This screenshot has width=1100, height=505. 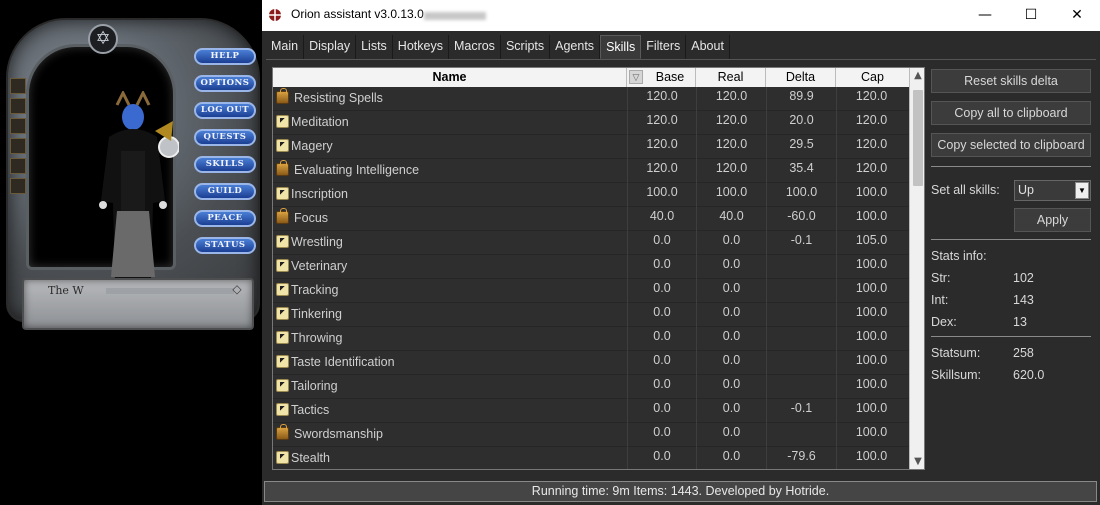 I want to click on help-button: HELP, so click(x=225, y=56).